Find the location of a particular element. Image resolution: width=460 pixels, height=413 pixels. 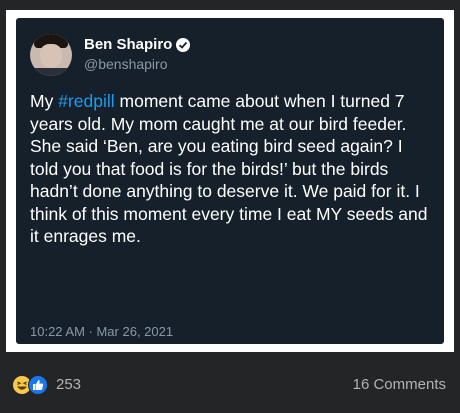

reaction-icons is located at coordinates (31, 385).